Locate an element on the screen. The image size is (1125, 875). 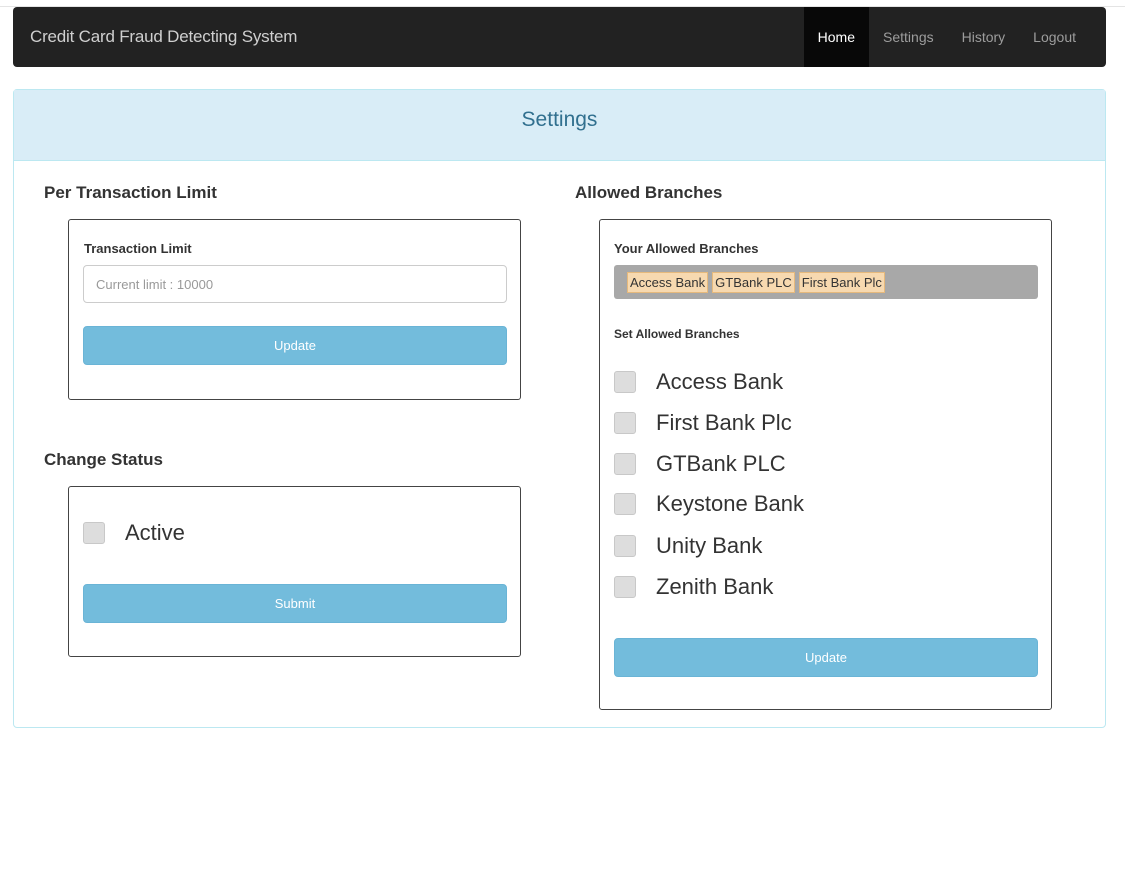
branch-tag: GTBank PLC is located at coordinates (753, 282).